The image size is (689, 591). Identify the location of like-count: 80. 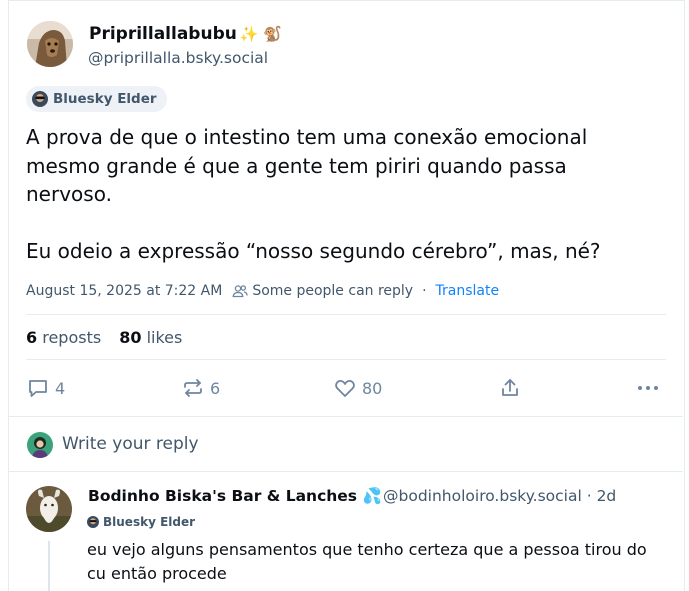
(372, 388).